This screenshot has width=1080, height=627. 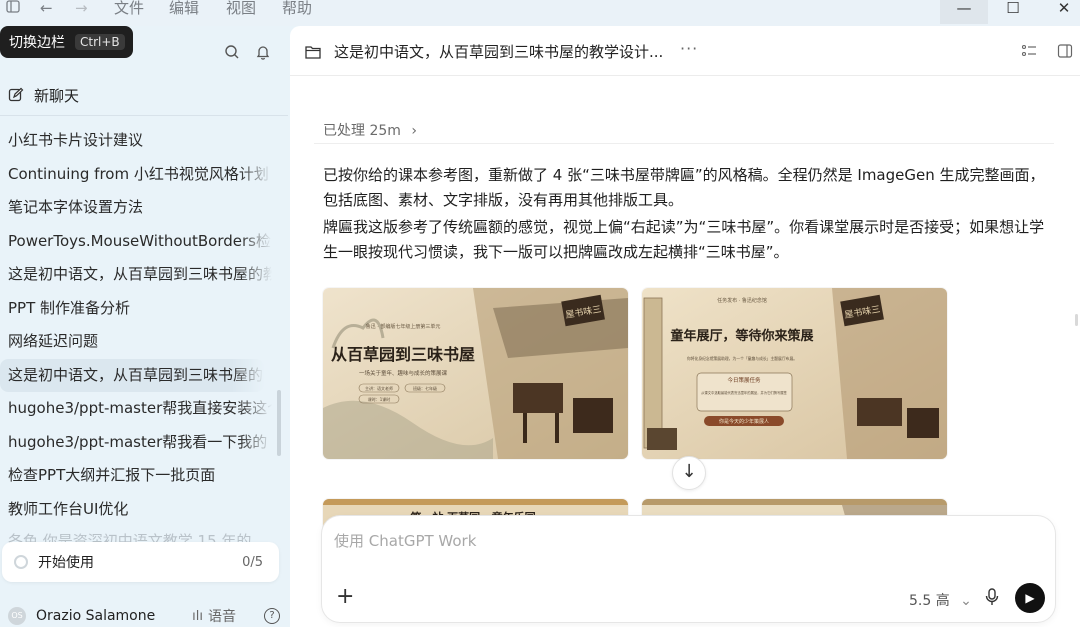 What do you see at coordinates (241, 8) in the screenshot?
I see `menu-view: 视图` at bounding box center [241, 8].